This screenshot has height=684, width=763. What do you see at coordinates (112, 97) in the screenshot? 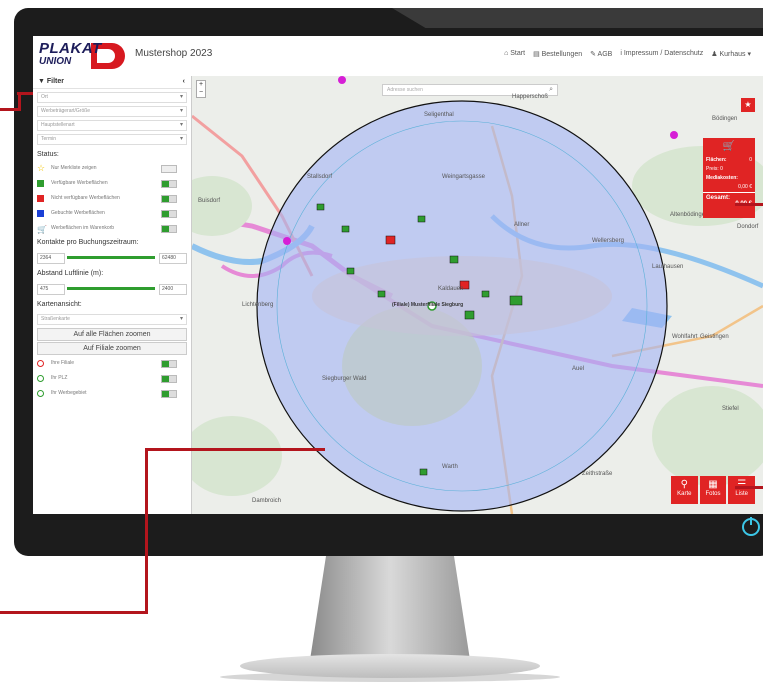
I see `select-ort: Ort` at bounding box center [112, 97].